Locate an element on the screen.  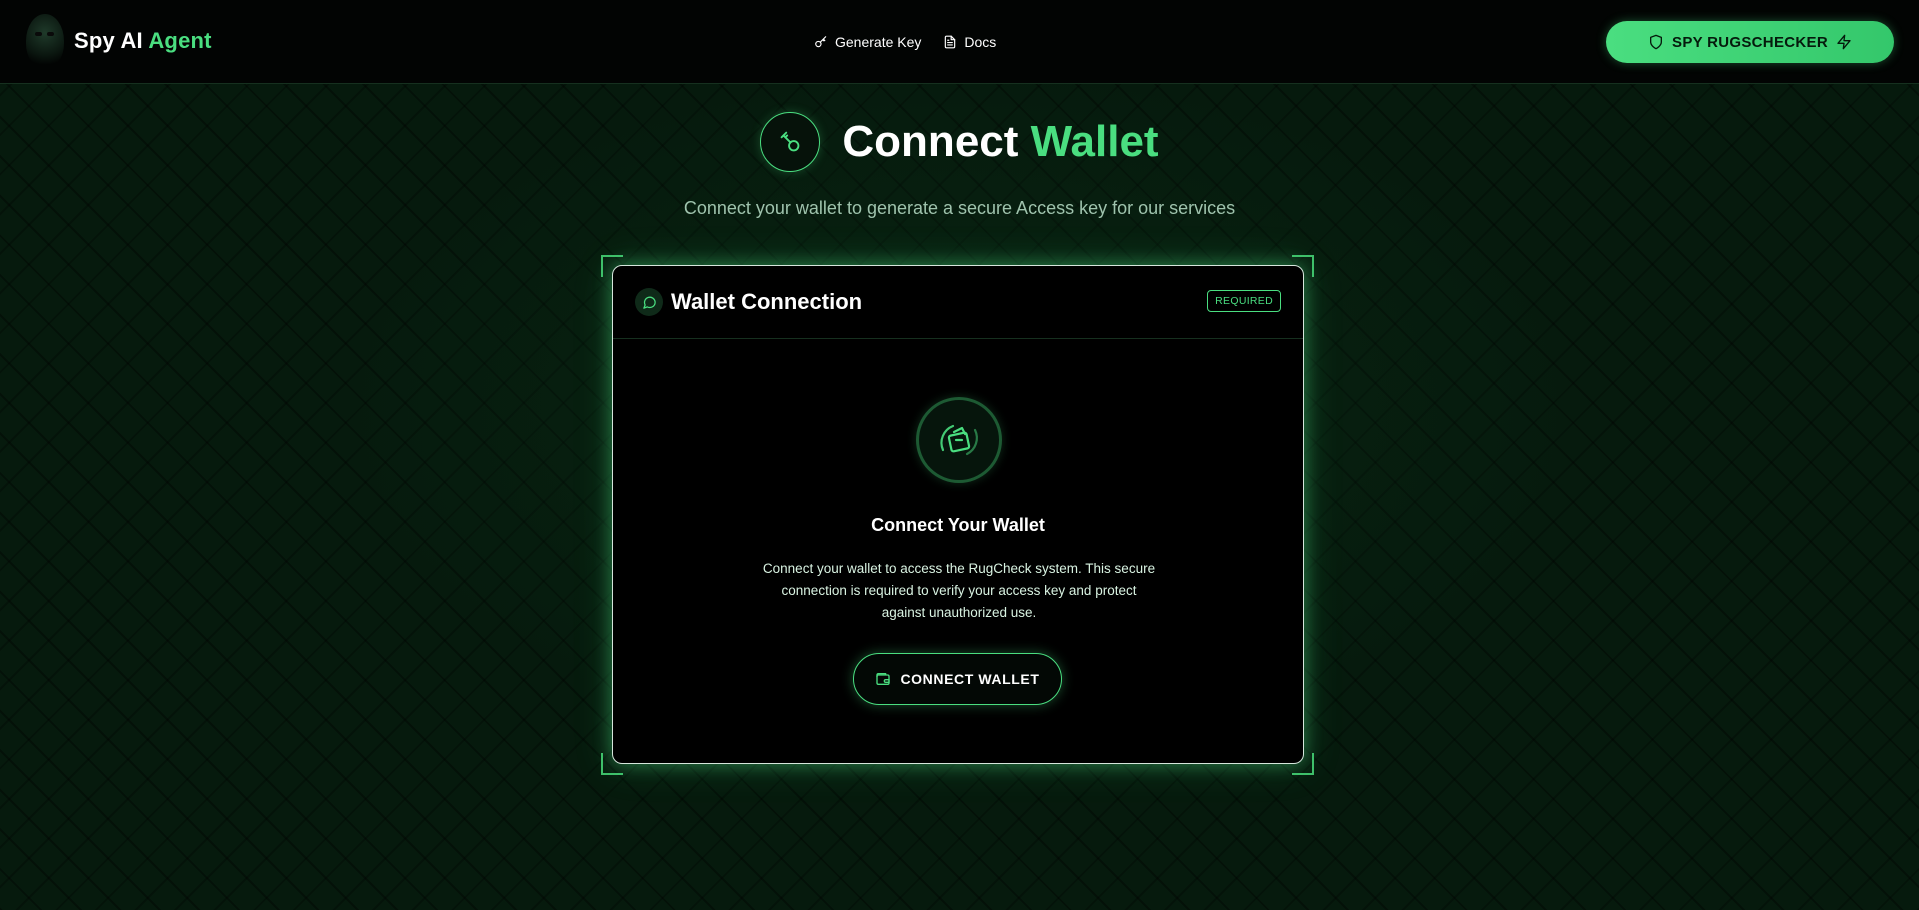
lightning-icon is located at coordinates (1844, 42).